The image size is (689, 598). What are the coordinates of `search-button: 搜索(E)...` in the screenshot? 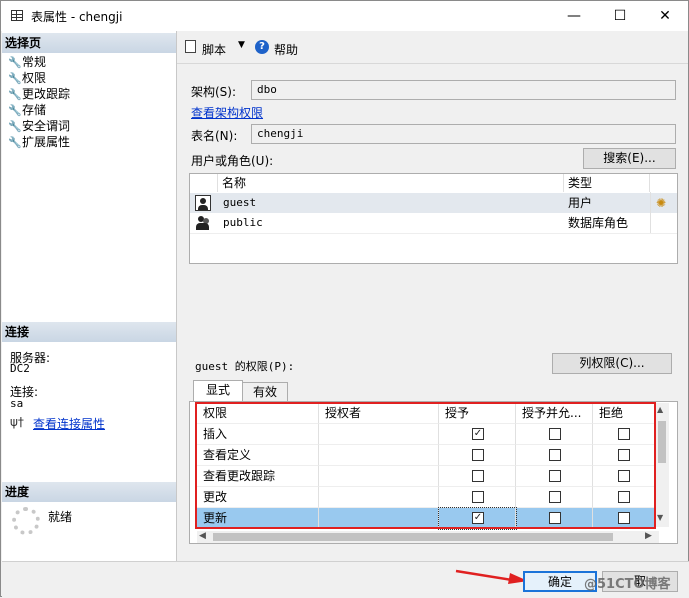 It's located at (629, 158).